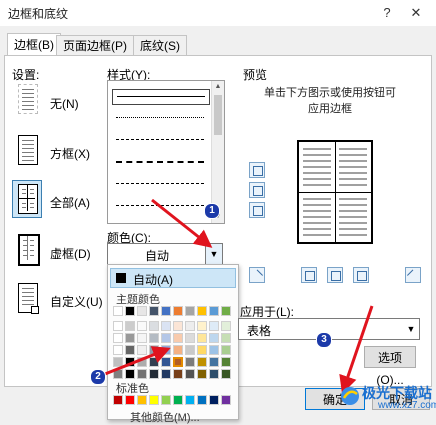 This screenshot has height=425, width=436. What do you see at coordinates (350, 396) in the screenshot?
I see `watermark-logo-icon` at bounding box center [350, 396].